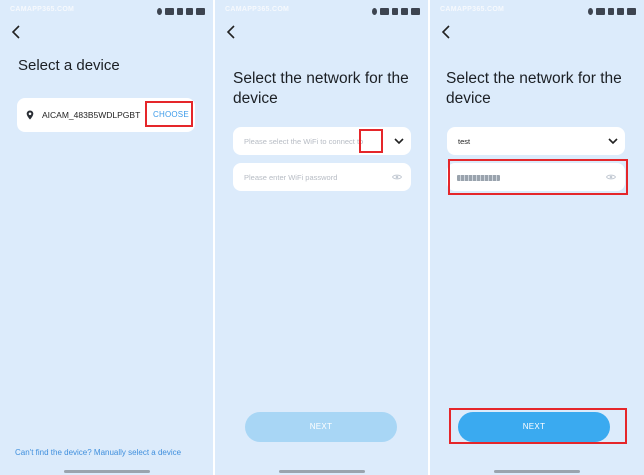 The width and height of the screenshot is (644, 475). I want to click on location-pin-icon, so click(30, 115).